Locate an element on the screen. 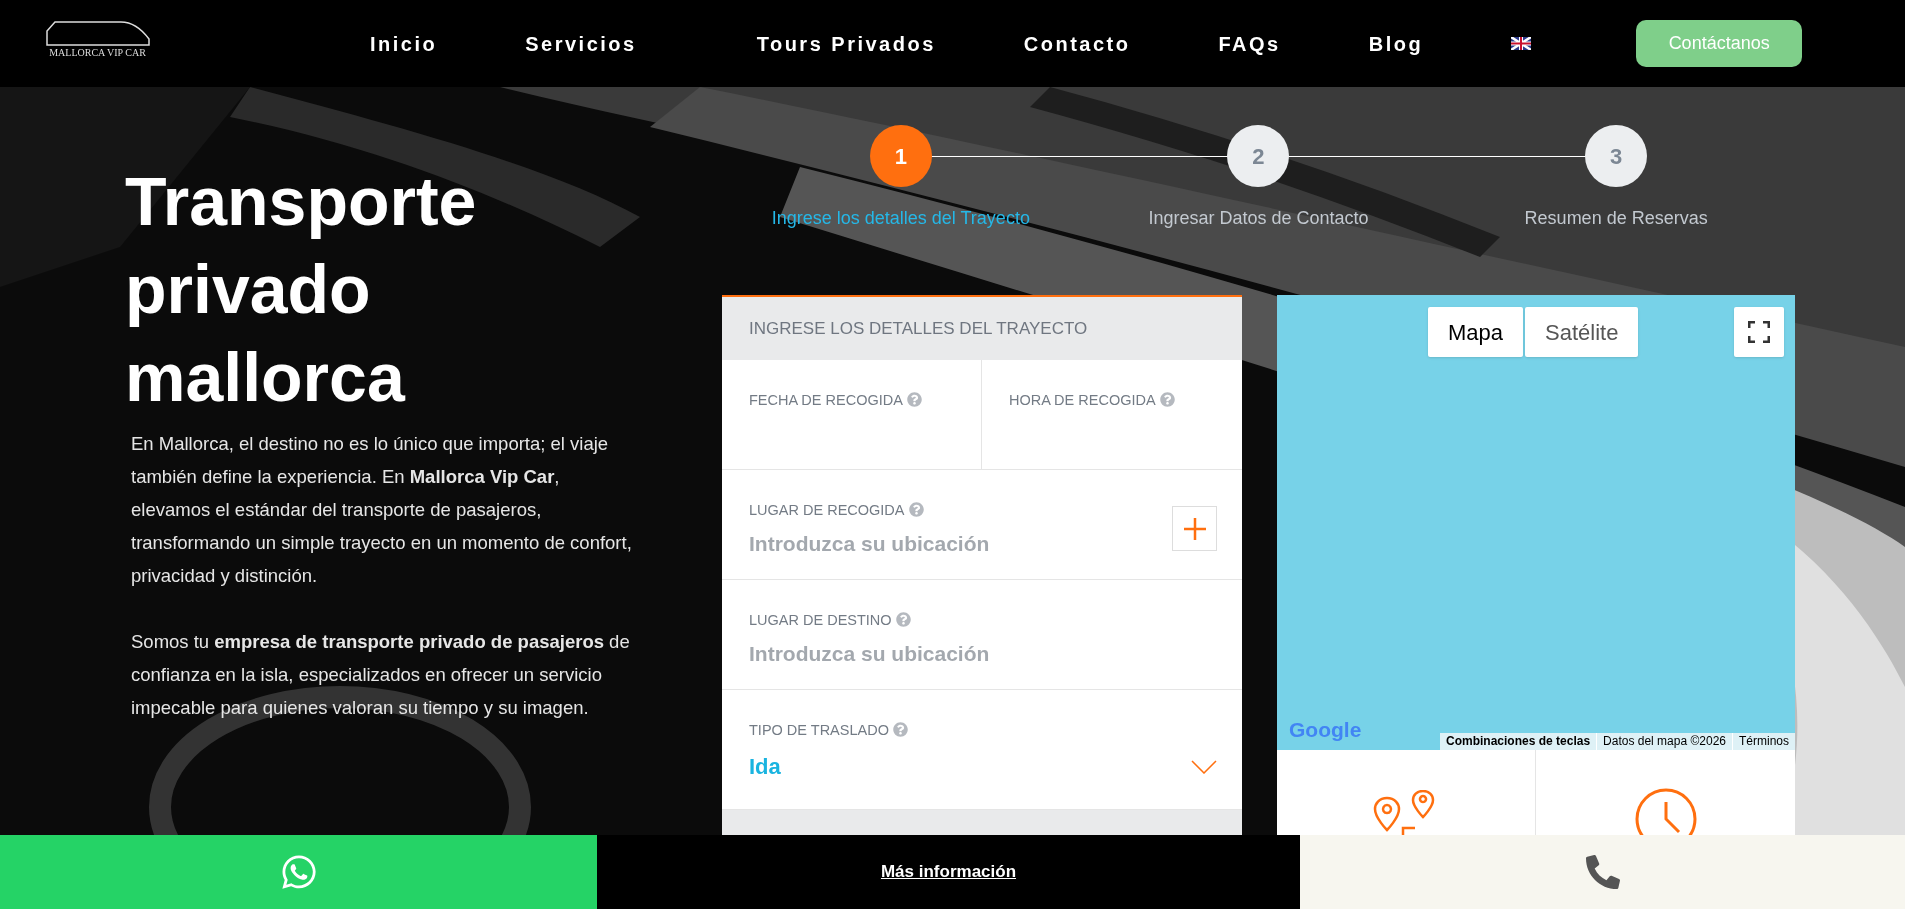 The height and width of the screenshot is (909, 1905). hero-paragraph: En Mallorca, el destino no es lo único que importa; el viaje también define la experiencia. En Mallorca Vip Car, elevamos el estándar del transporte de pasajeros, transformando un simple trayecto en un momento de confort, privacidad y distinción. is located at coordinates (382, 510).